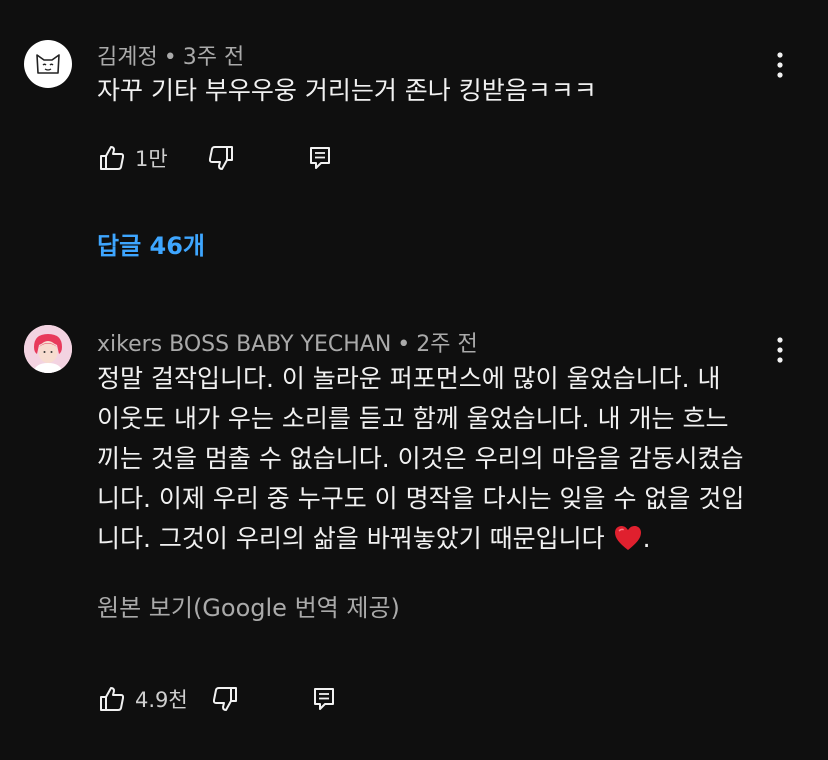 The image size is (828, 760). I want to click on view-original-button: 원본 보기(Google 번역 제공), so click(248, 605).